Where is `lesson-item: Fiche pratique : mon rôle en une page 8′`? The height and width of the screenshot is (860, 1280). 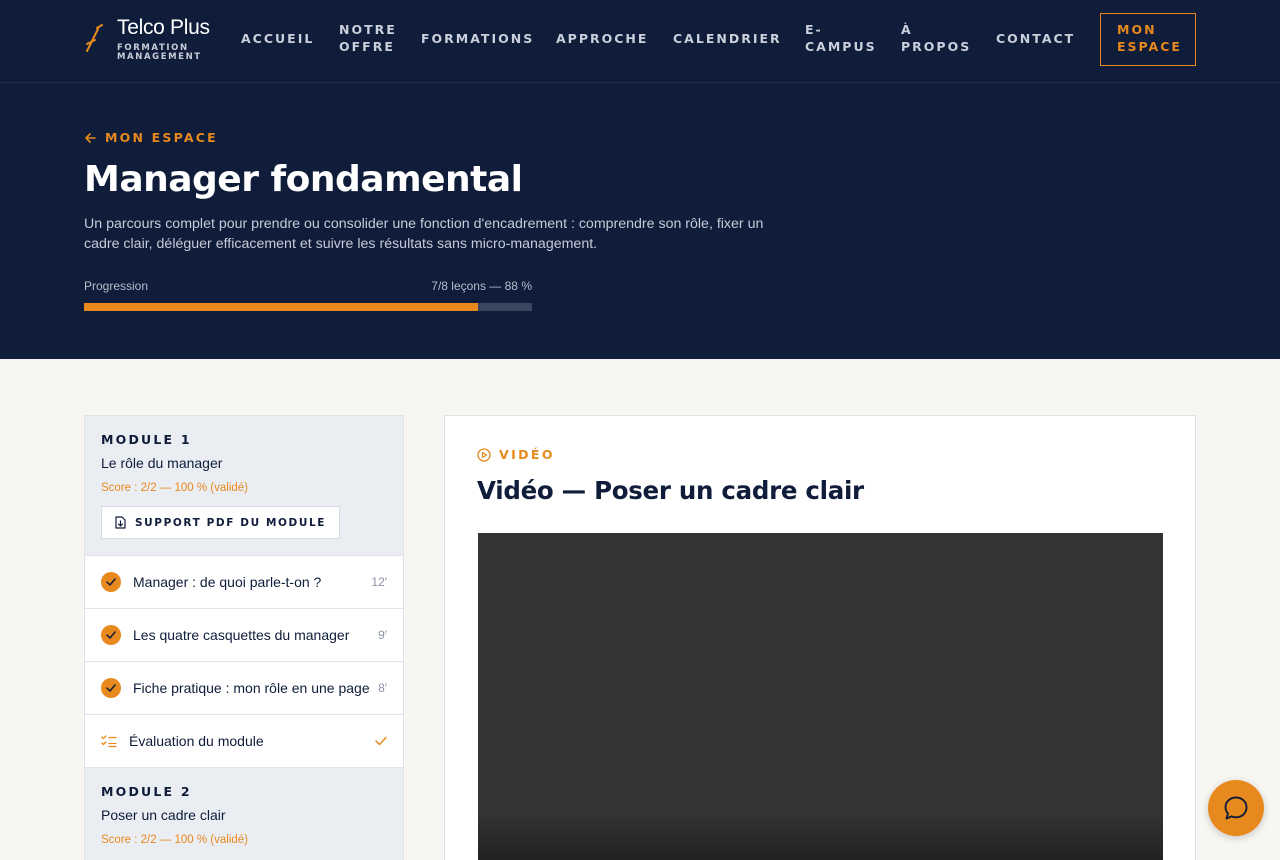 lesson-item: Fiche pratique : mon rôle en une page 8′ is located at coordinates (244, 688).